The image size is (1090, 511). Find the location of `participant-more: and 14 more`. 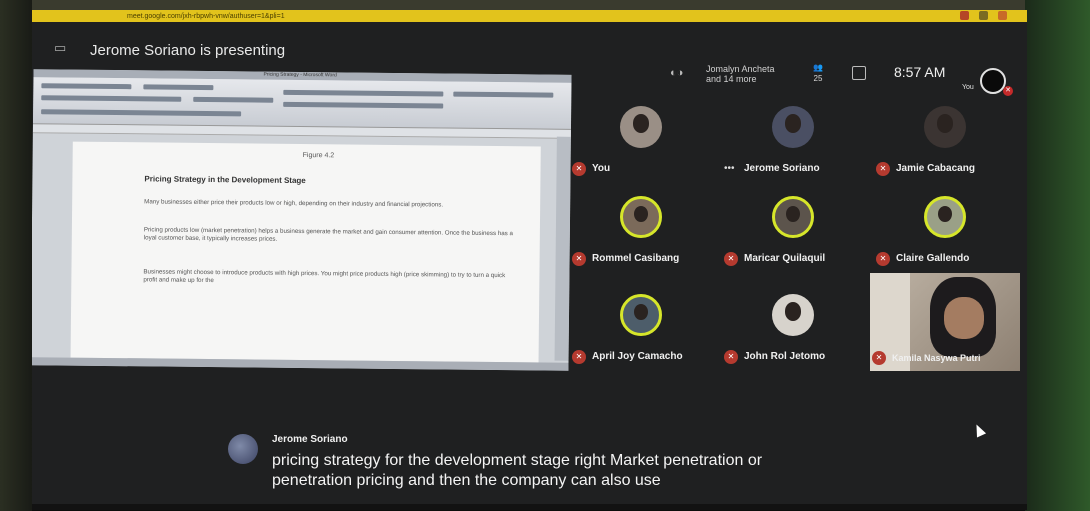

participant-more: and 14 more is located at coordinates (731, 79).